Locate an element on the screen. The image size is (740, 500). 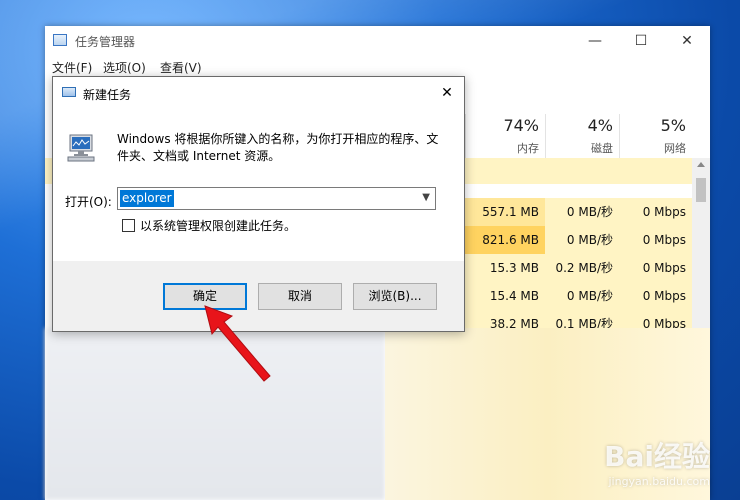
close-button: ✕ is located at coordinates (687, 41).